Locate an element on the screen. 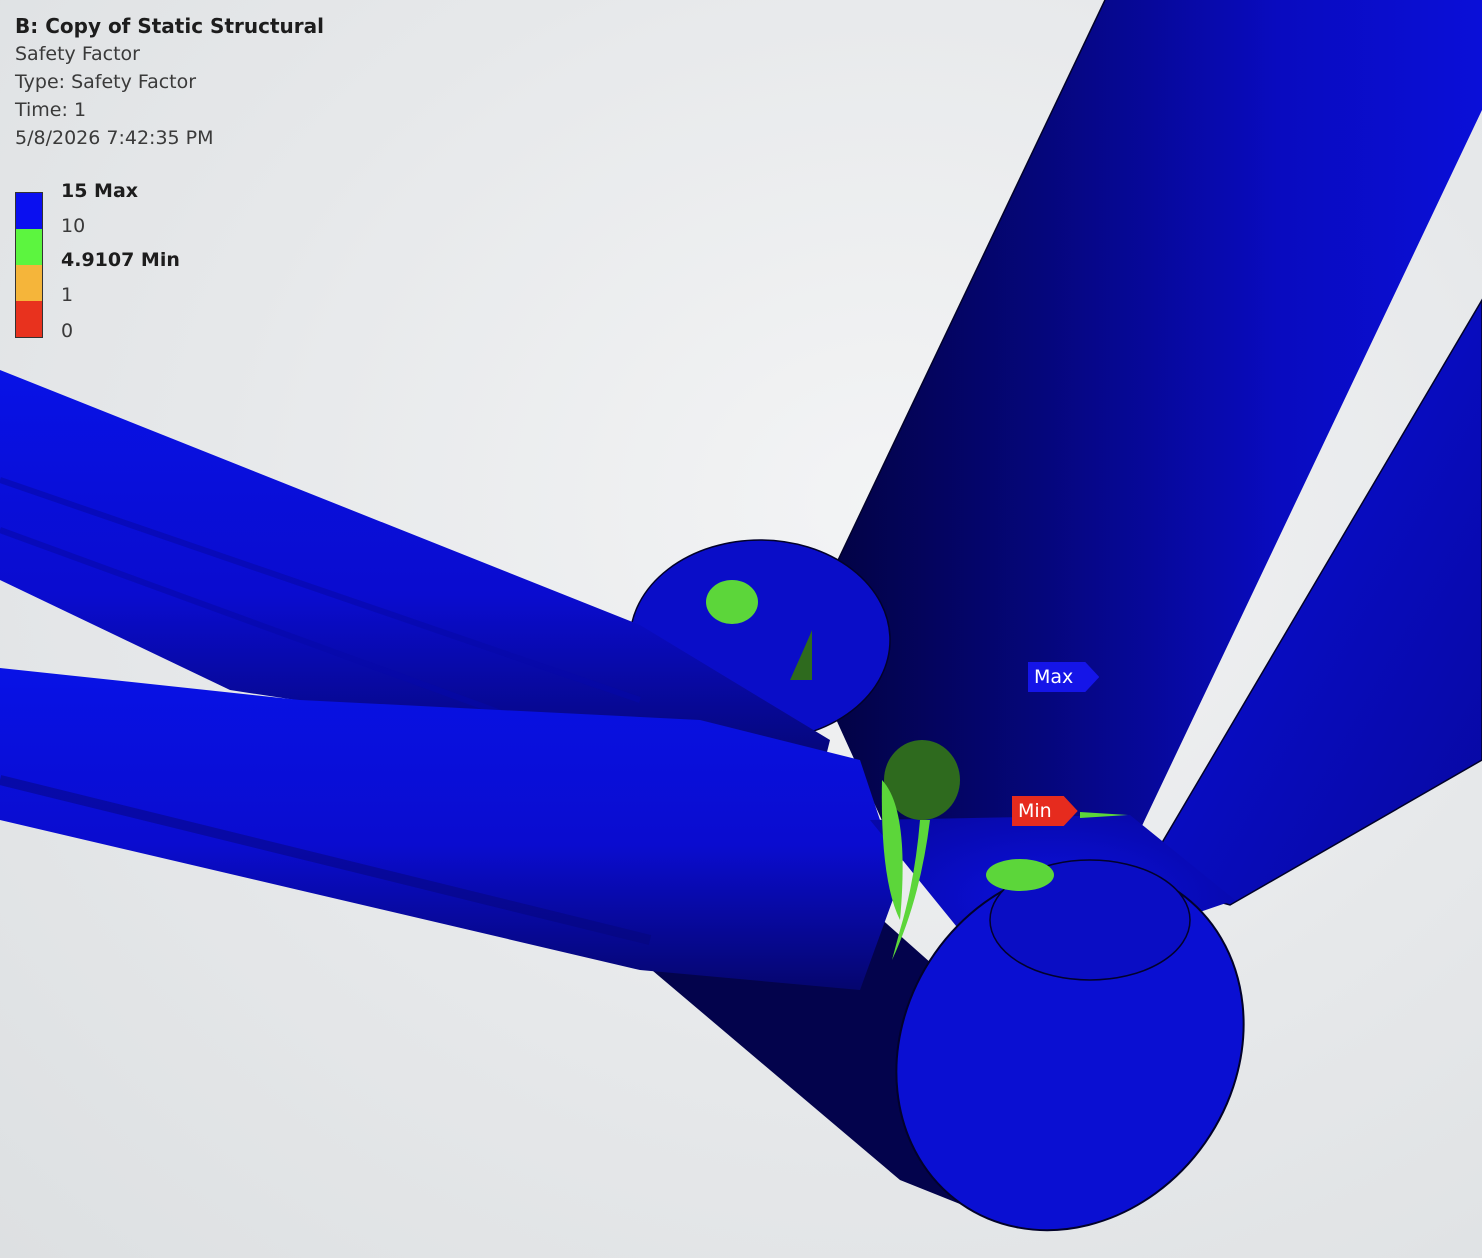 The image size is (1482, 1258). legend-label-0: 0 is located at coordinates (67, 331).